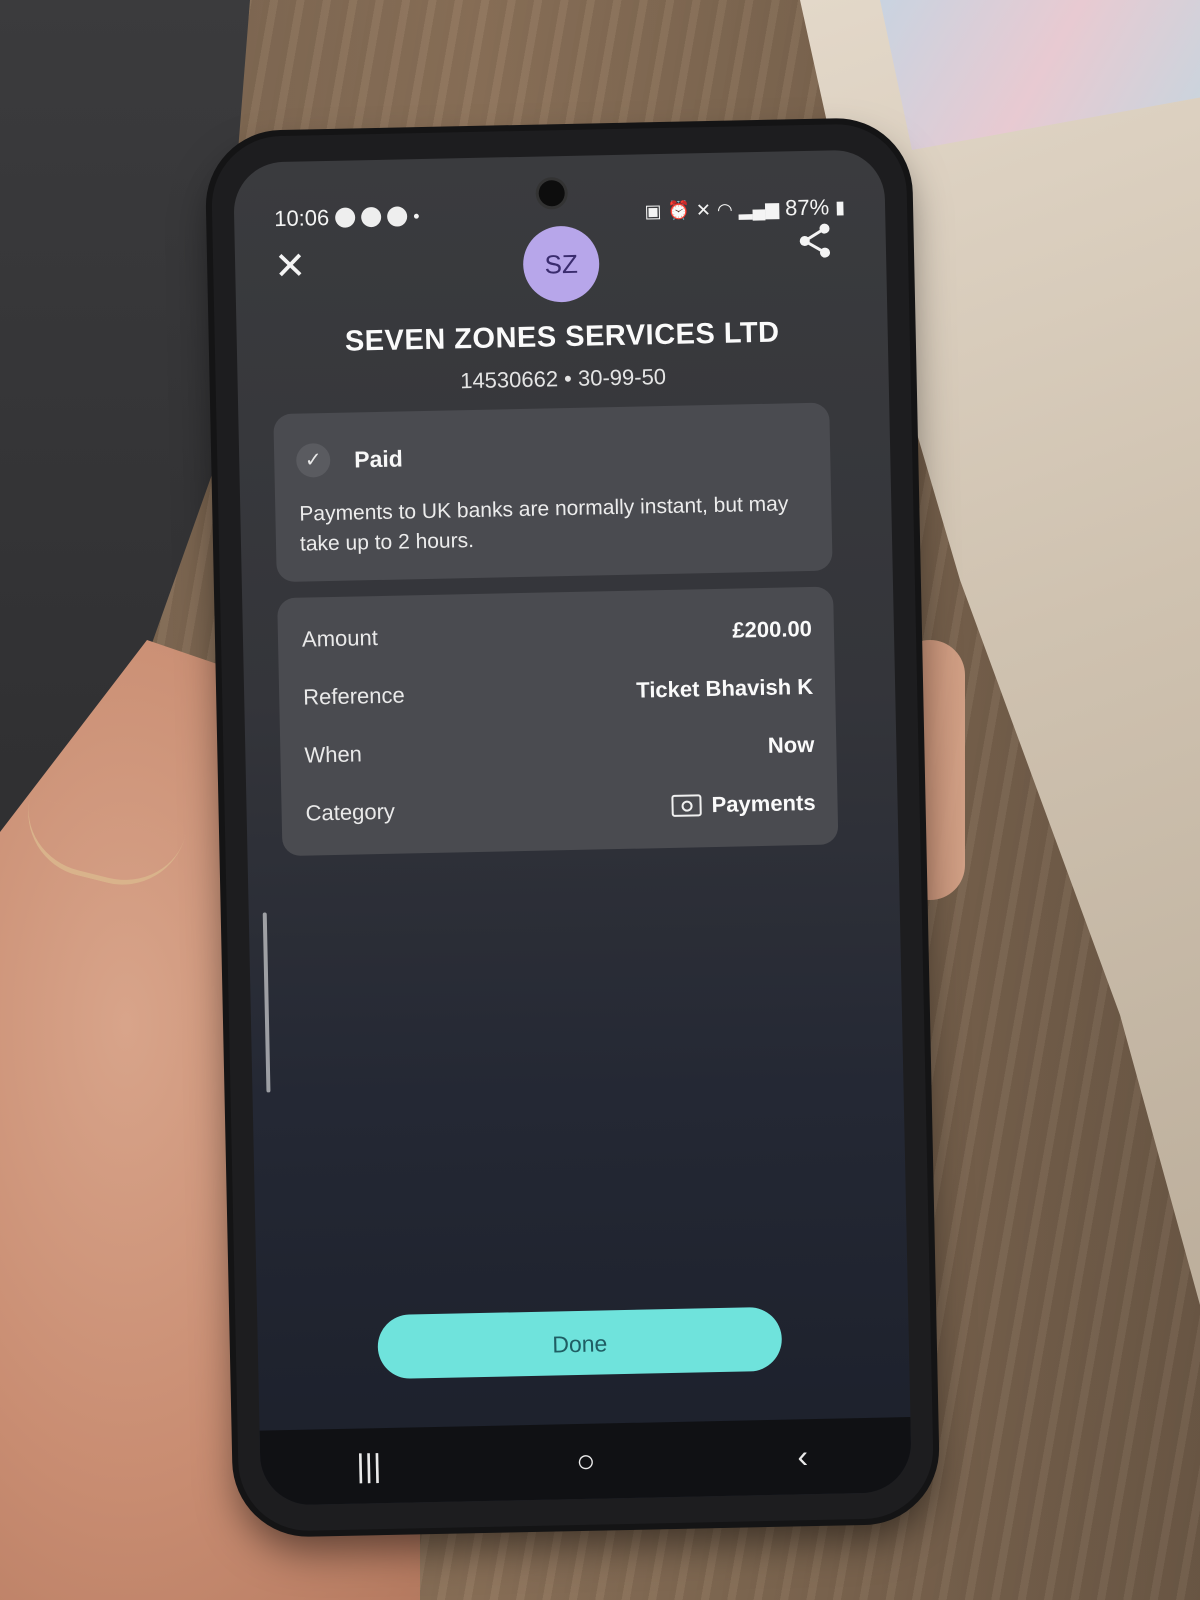 The height and width of the screenshot is (1600, 1200). I want to click on more-notifications-icon: •, so click(416, 215).